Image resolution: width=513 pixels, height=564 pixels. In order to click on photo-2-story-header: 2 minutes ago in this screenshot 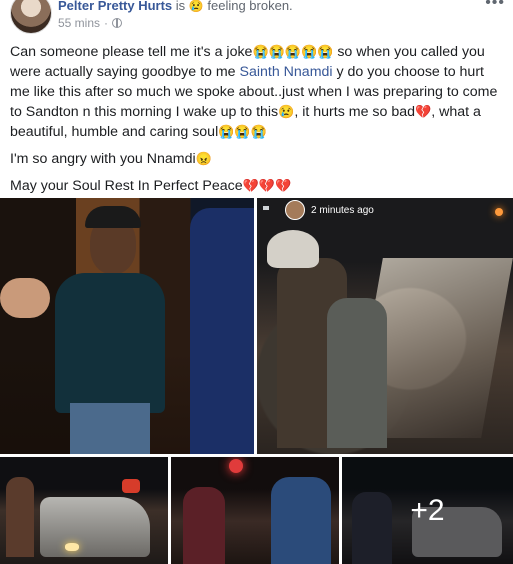, I will do `click(329, 210)`.